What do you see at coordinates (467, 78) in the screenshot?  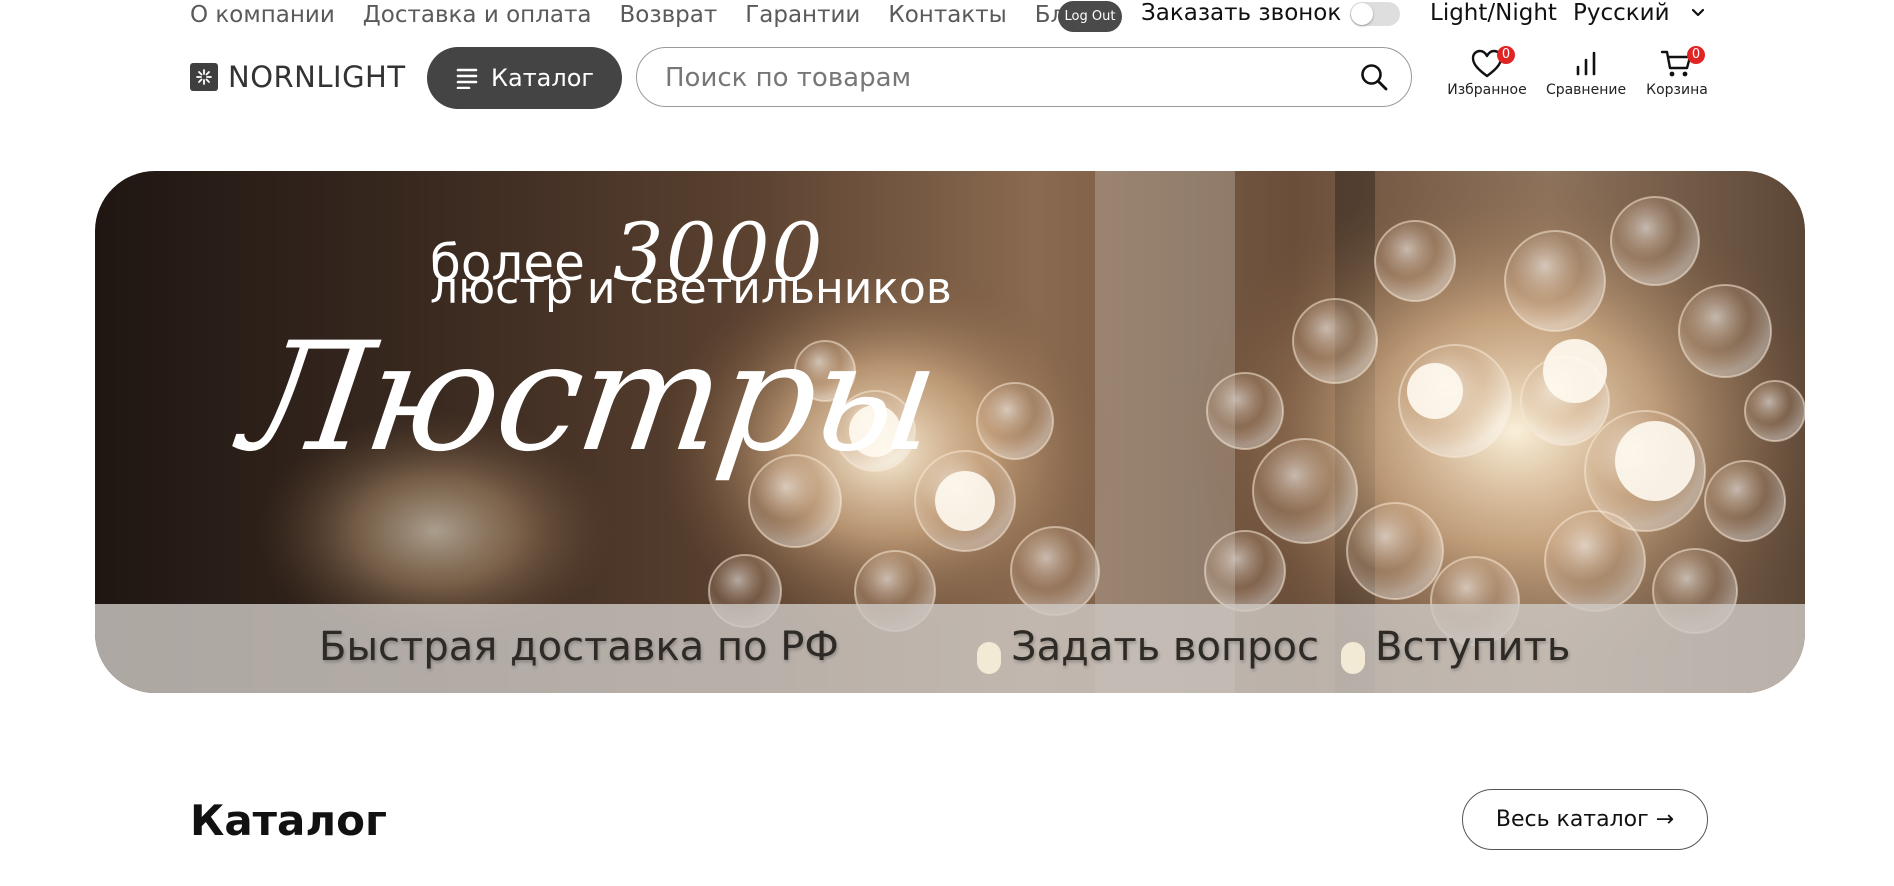 I see `menu-icon` at bounding box center [467, 78].